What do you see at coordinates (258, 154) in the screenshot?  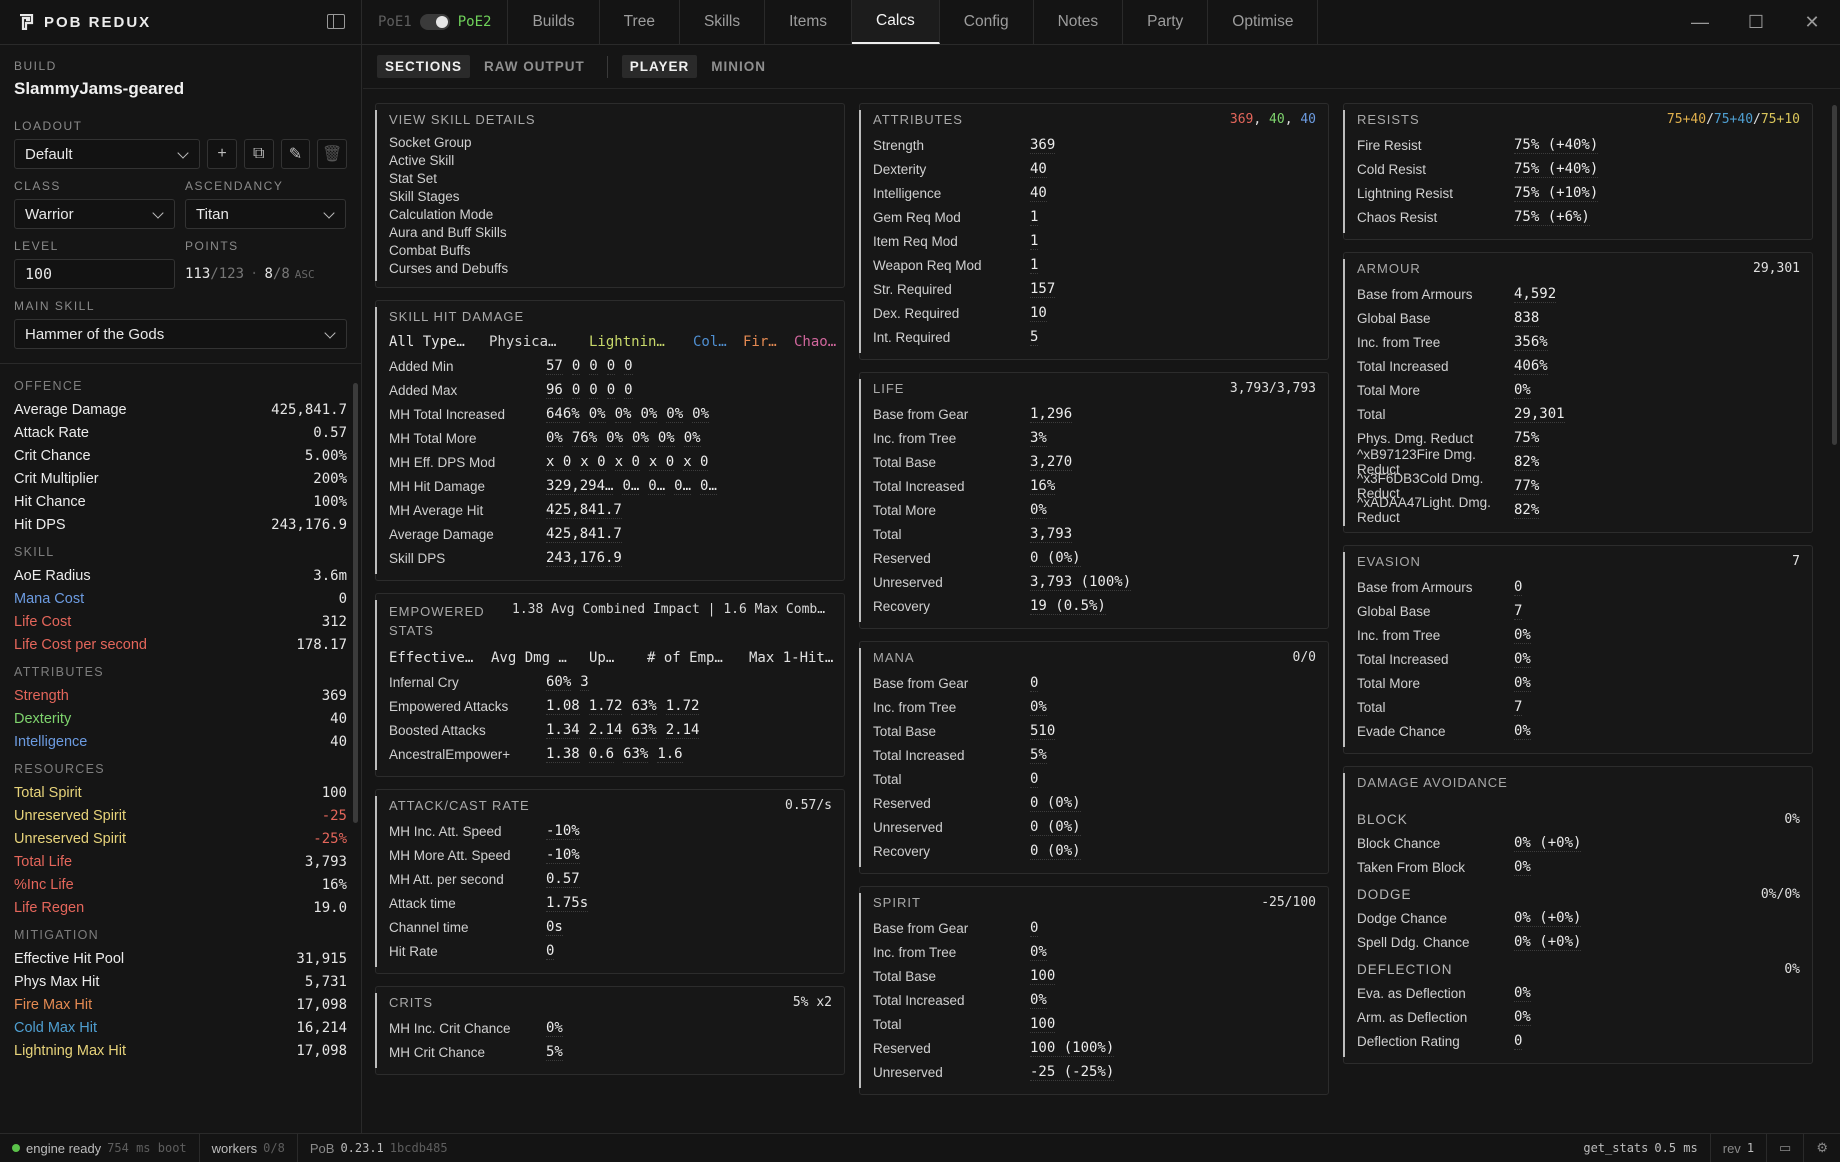 I see `copy-loadout-button: ⧉` at bounding box center [258, 154].